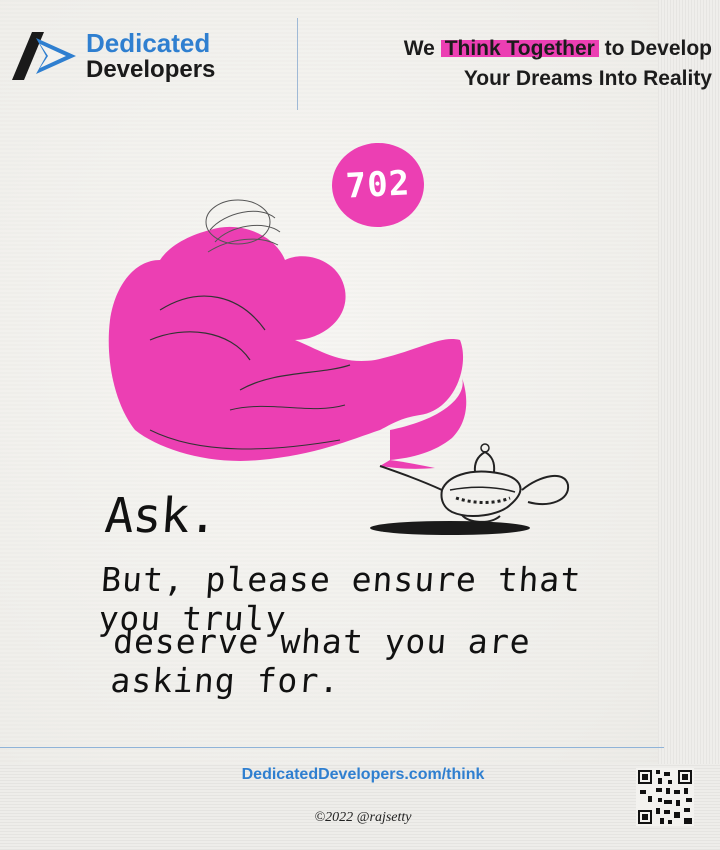 This screenshot has width=720, height=850. I want to click on brand-logo: Dedicated Developers, so click(112, 56).